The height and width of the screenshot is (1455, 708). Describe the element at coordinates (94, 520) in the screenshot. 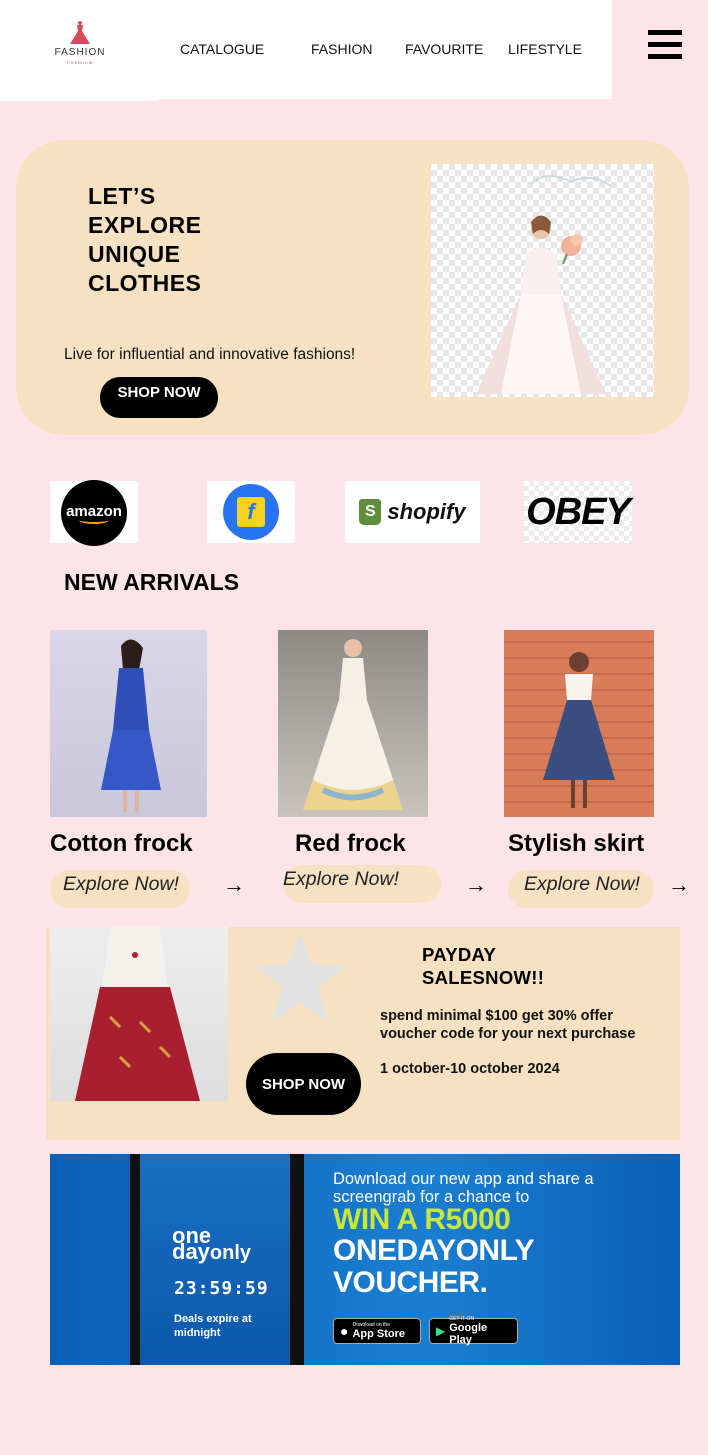

I see `amazon-smile-icon` at that location.